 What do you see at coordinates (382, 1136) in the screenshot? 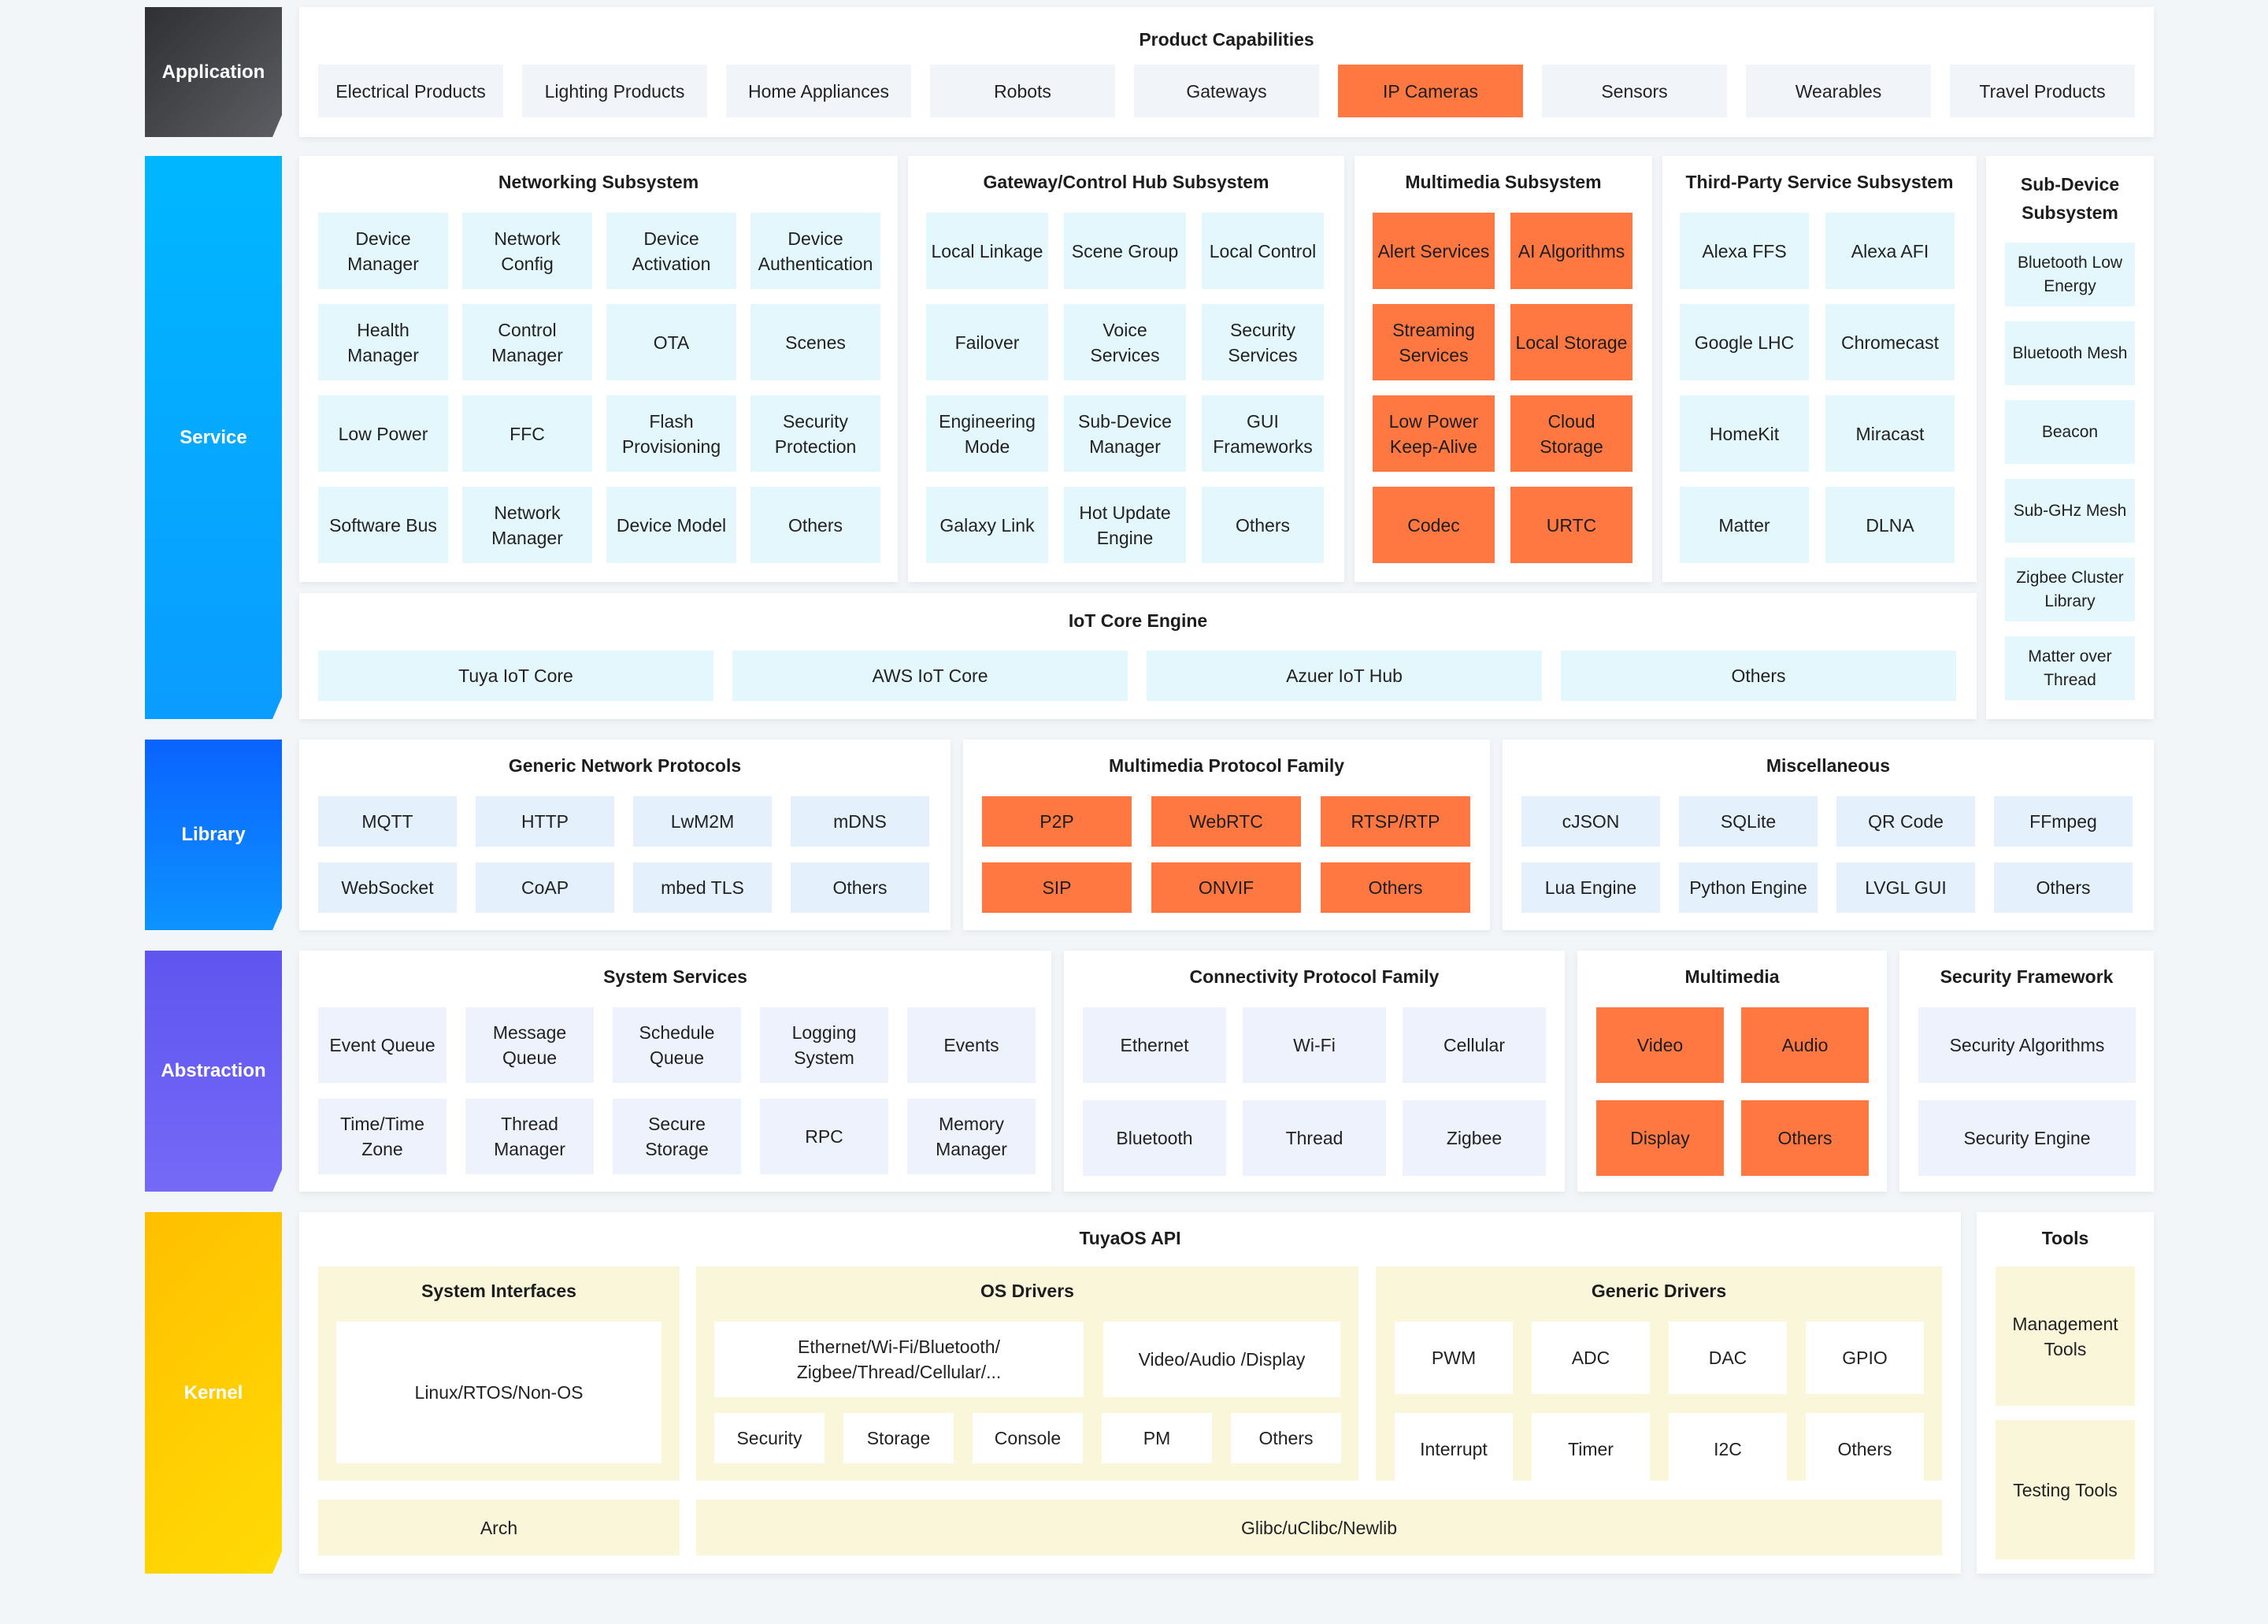
I see `system-service-time-time-zone: Time/Time Zone` at bounding box center [382, 1136].